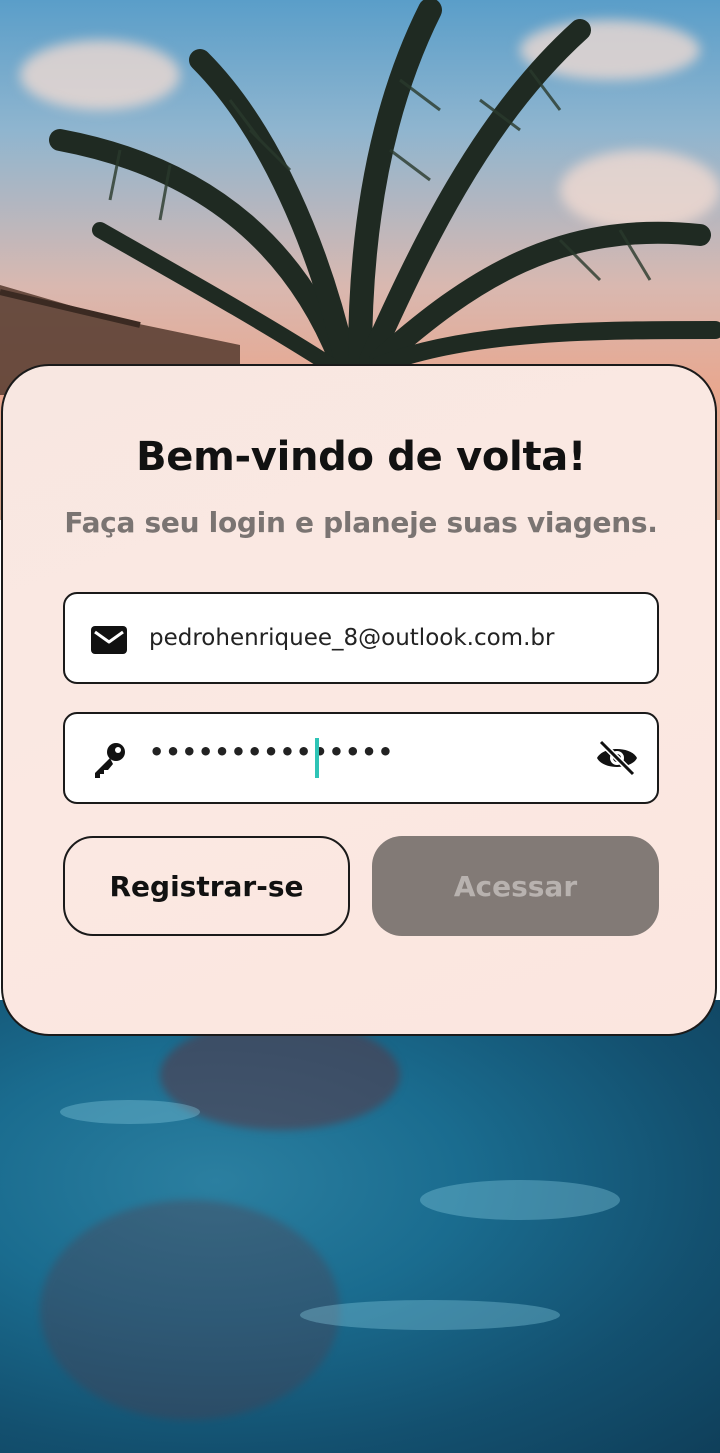 The image size is (720, 1453). I want to click on register-button: Registrar-se, so click(206, 886).